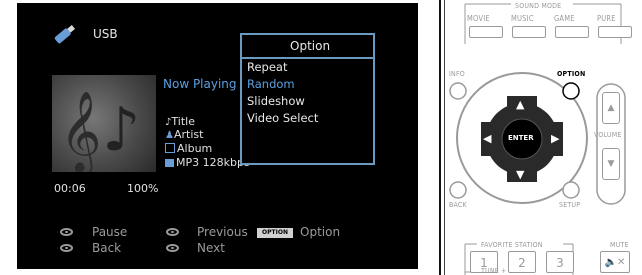 The image size is (642, 275). Describe the element at coordinates (66, 248) in the screenshot. I see `back-button-icon` at that location.